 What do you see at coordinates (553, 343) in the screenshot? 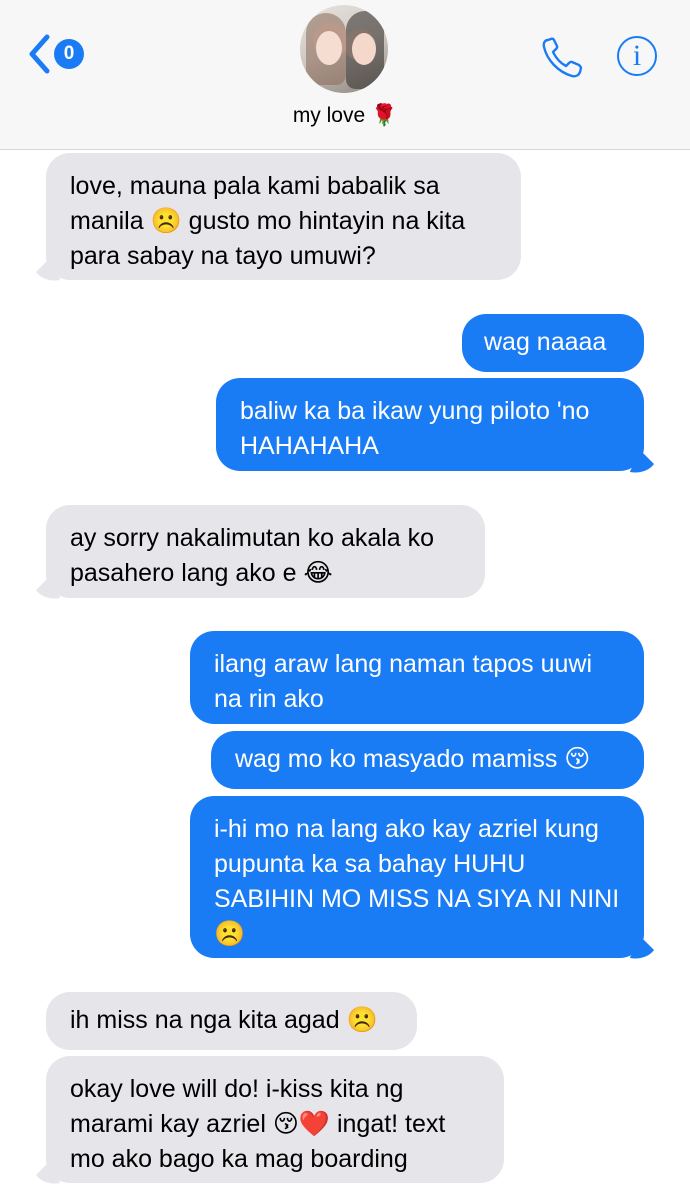
I see `message-outgoing: wag naaaa` at bounding box center [553, 343].